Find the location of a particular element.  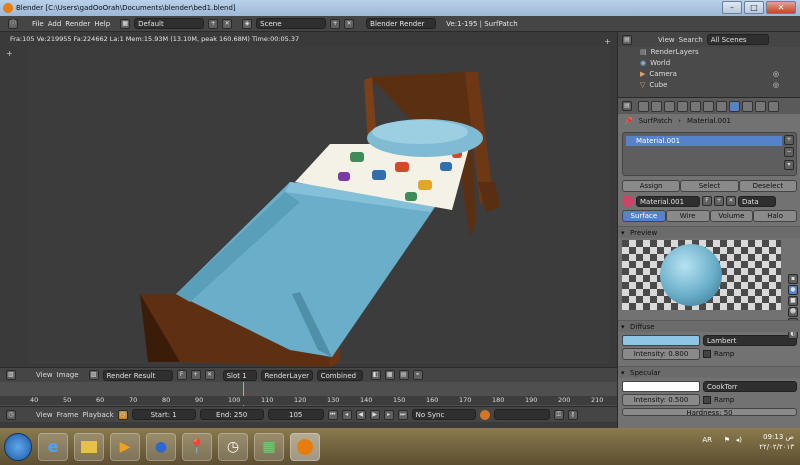

remove-scene-icon: ✕ is located at coordinates (349, 23).